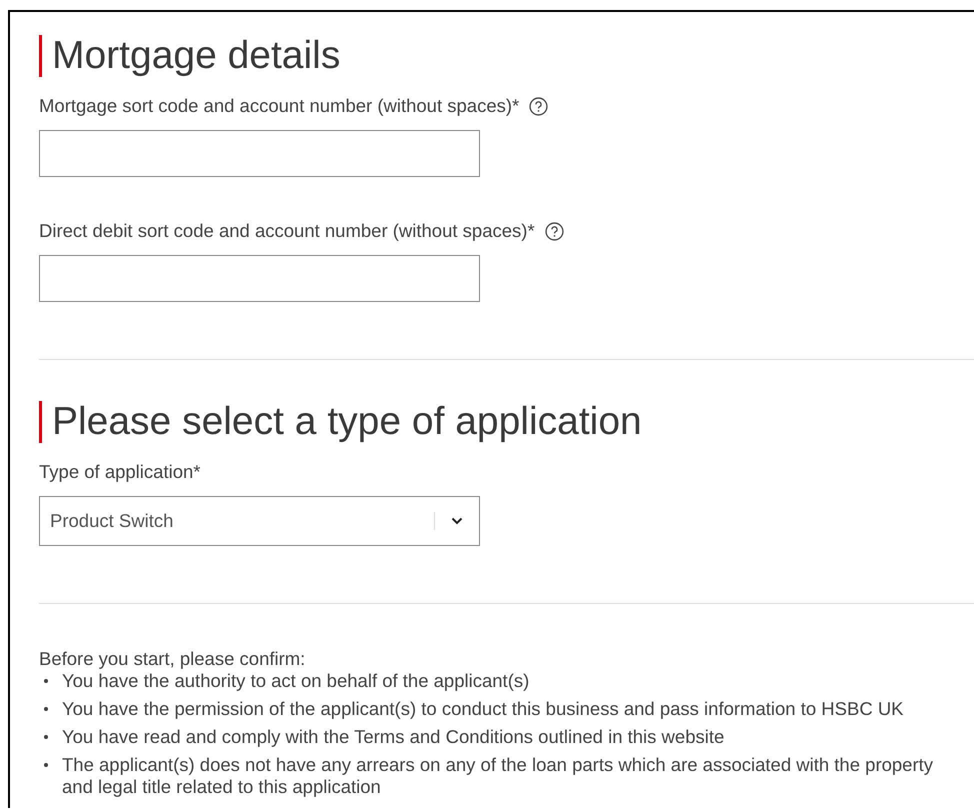 The width and height of the screenshot is (974, 810). What do you see at coordinates (457, 521) in the screenshot?
I see `chevron-down-icon` at bounding box center [457, 521].